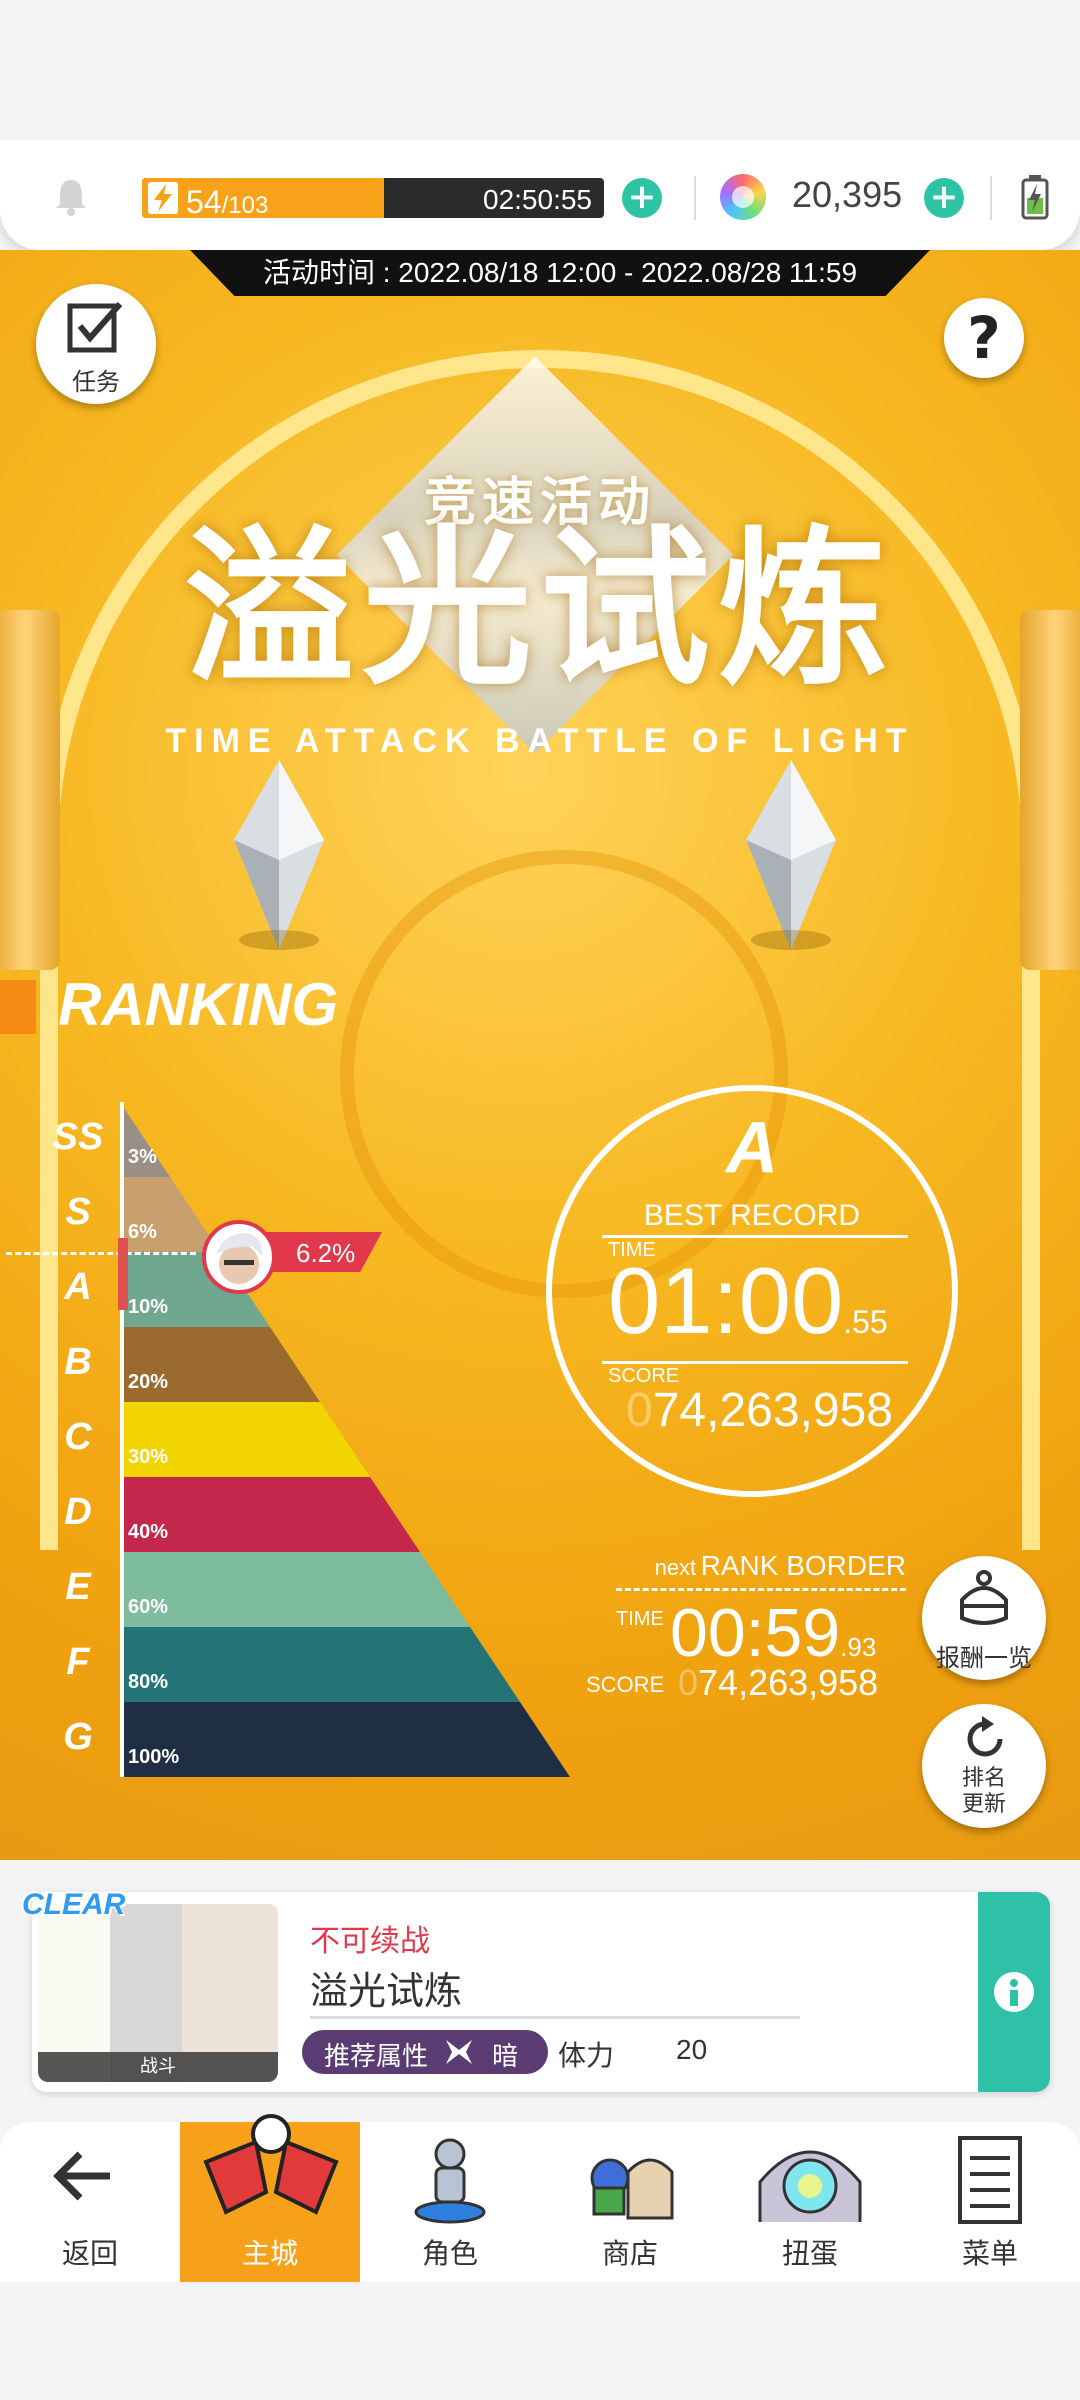 Image resolution: width=1080 pixels, height=2400 pixels. Describe the element at coordinates (586, 2055) in the screenshot. I see `stamina-cost-label: 体力` at that location.